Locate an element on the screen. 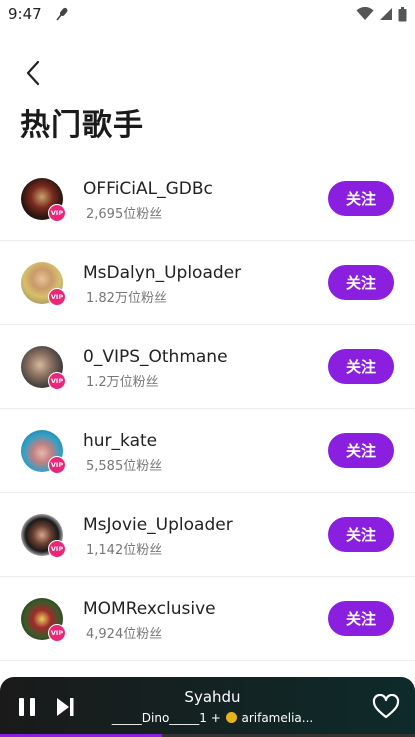  status-time: 9:47 is located at coordinates (25, 14).